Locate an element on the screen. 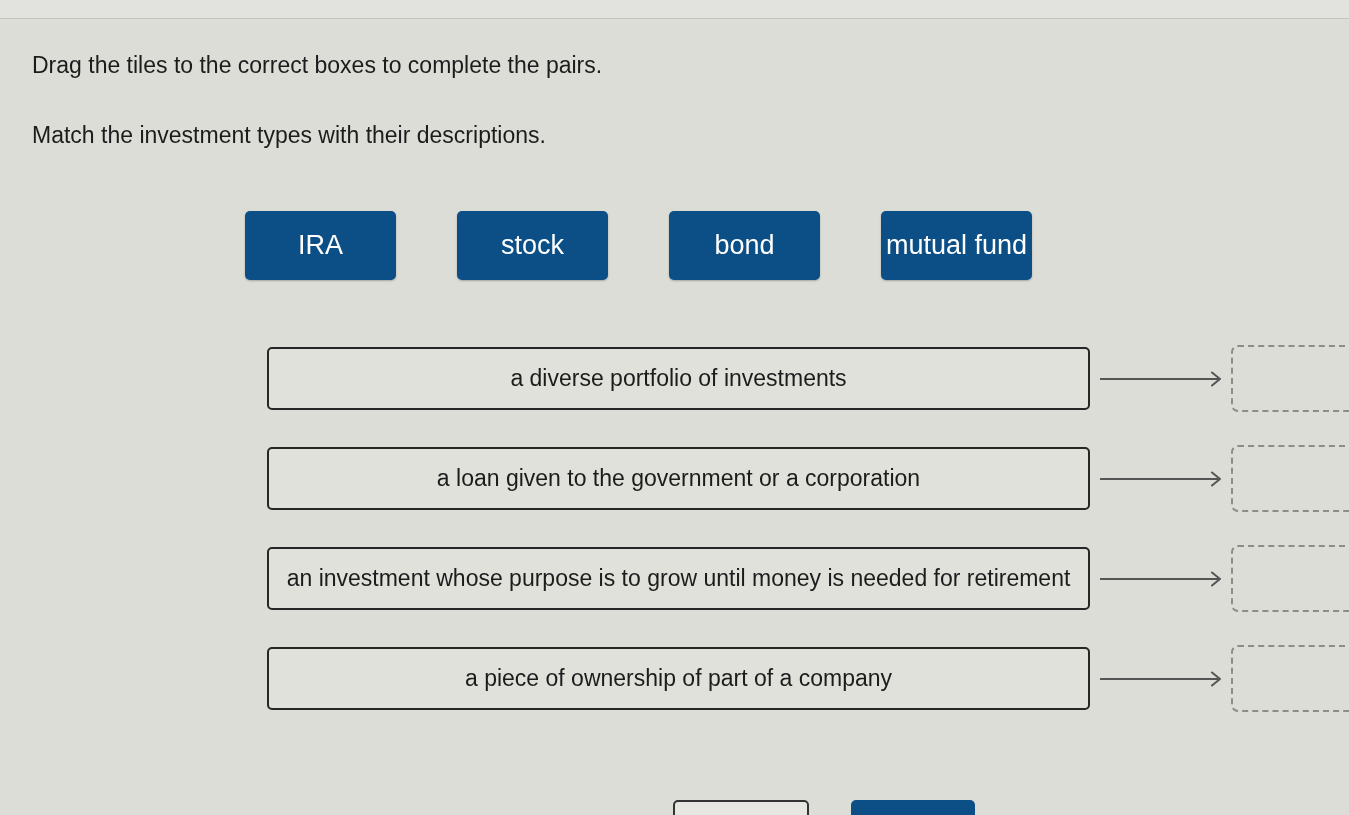  description-card: a diverse portfolio of investments is located at coordinates (678, 378).